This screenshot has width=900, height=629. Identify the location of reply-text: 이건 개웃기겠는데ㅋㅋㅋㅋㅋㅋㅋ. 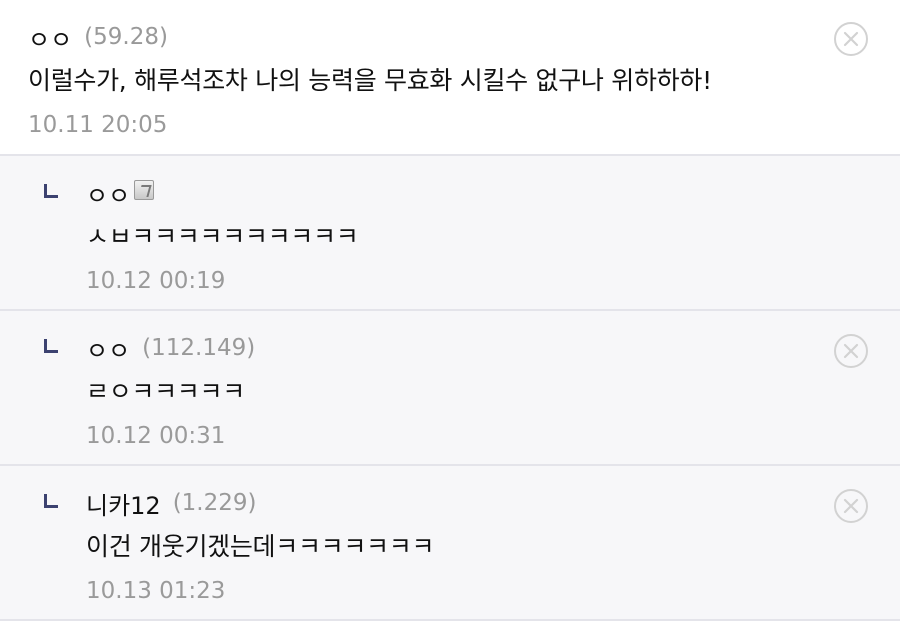
(260, 546).